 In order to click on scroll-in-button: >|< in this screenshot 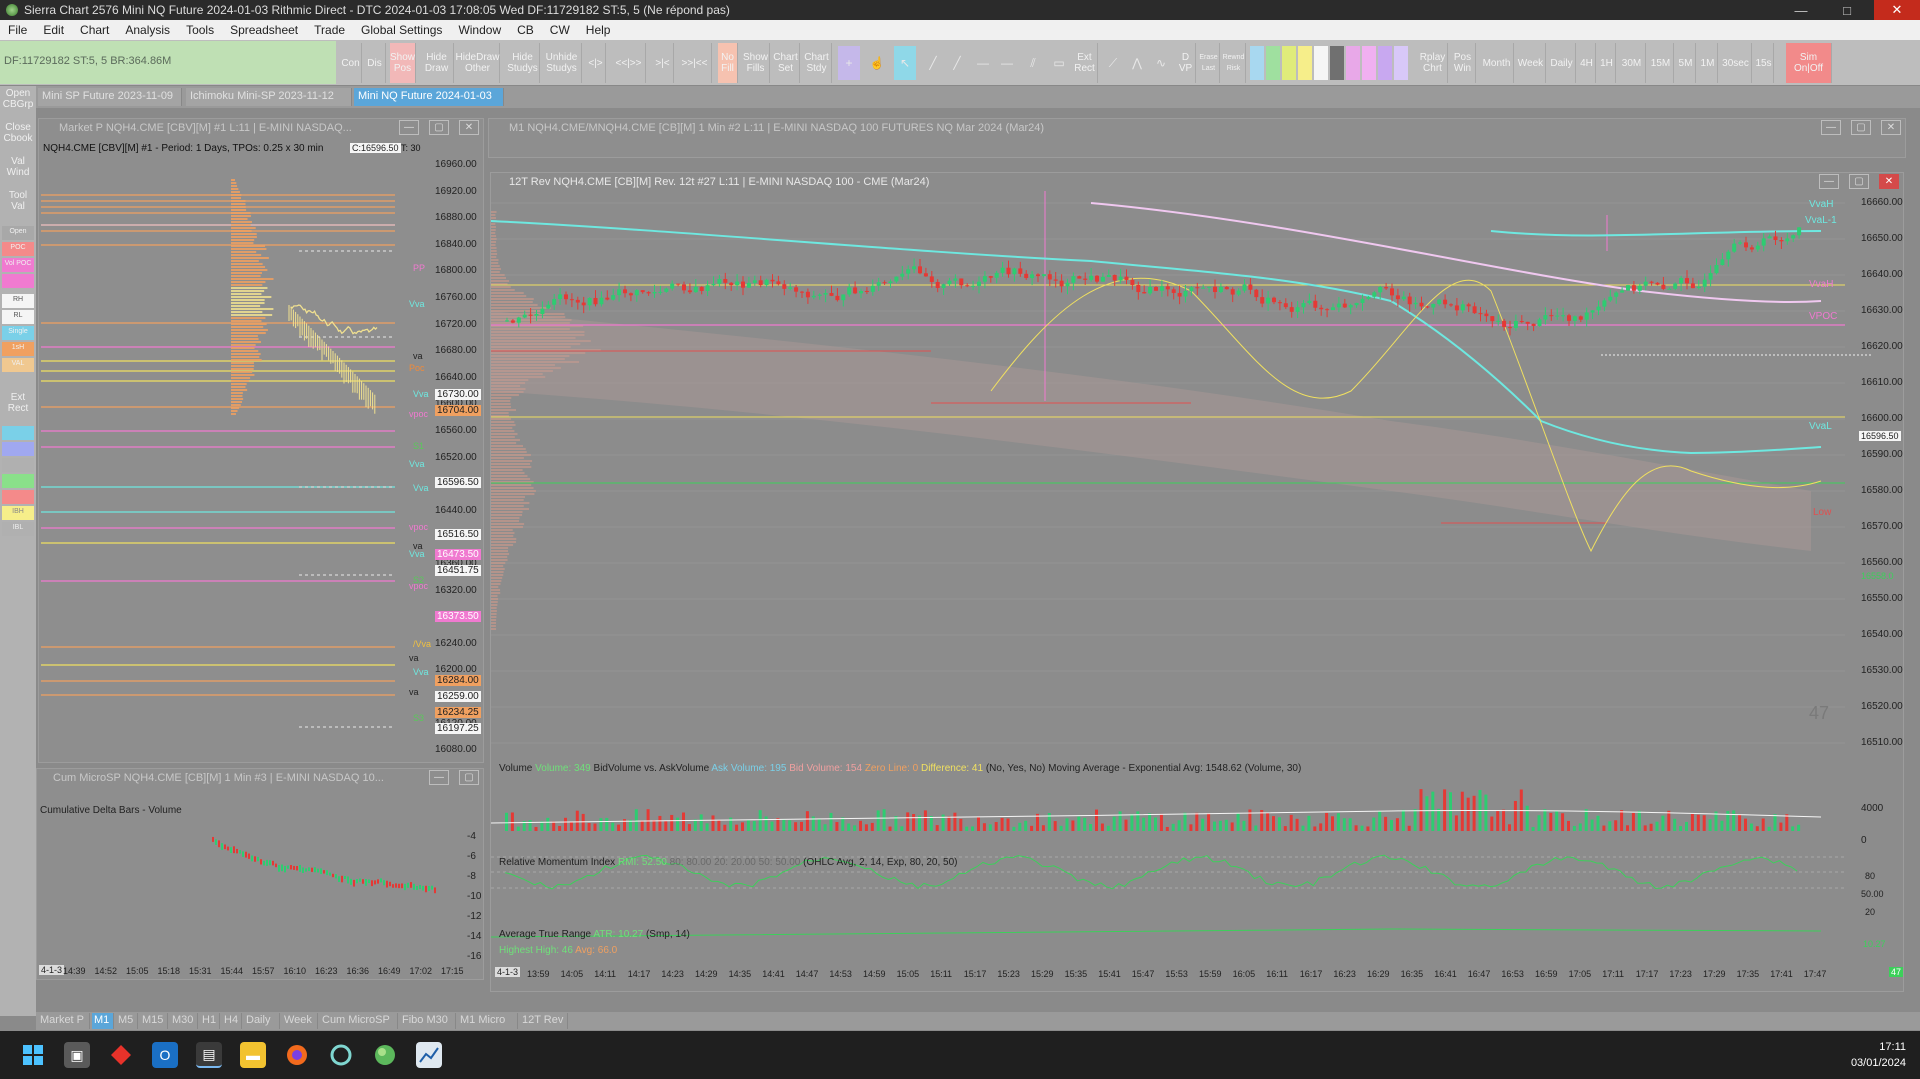, I will do `click(663, 63)`.